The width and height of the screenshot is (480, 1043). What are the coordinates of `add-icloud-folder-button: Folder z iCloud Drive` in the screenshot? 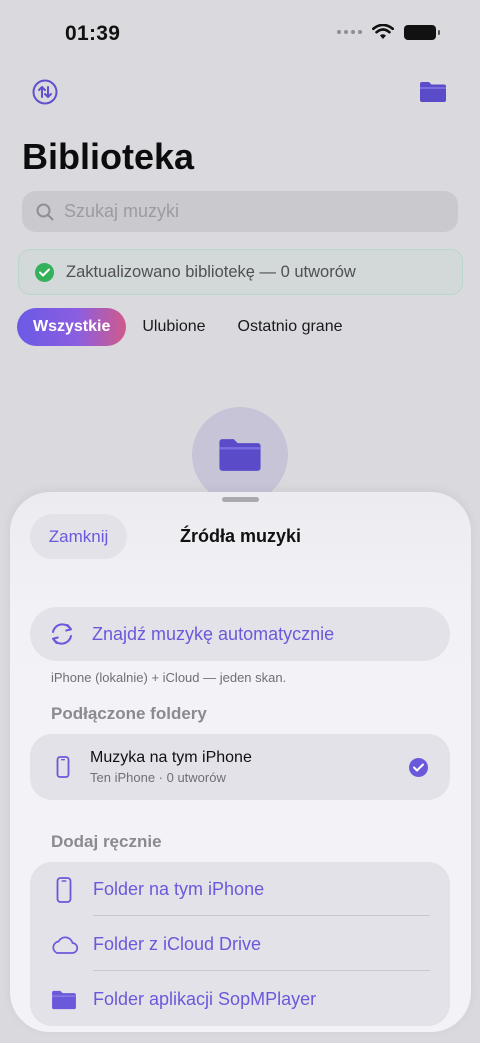 It's located at (240, 944).